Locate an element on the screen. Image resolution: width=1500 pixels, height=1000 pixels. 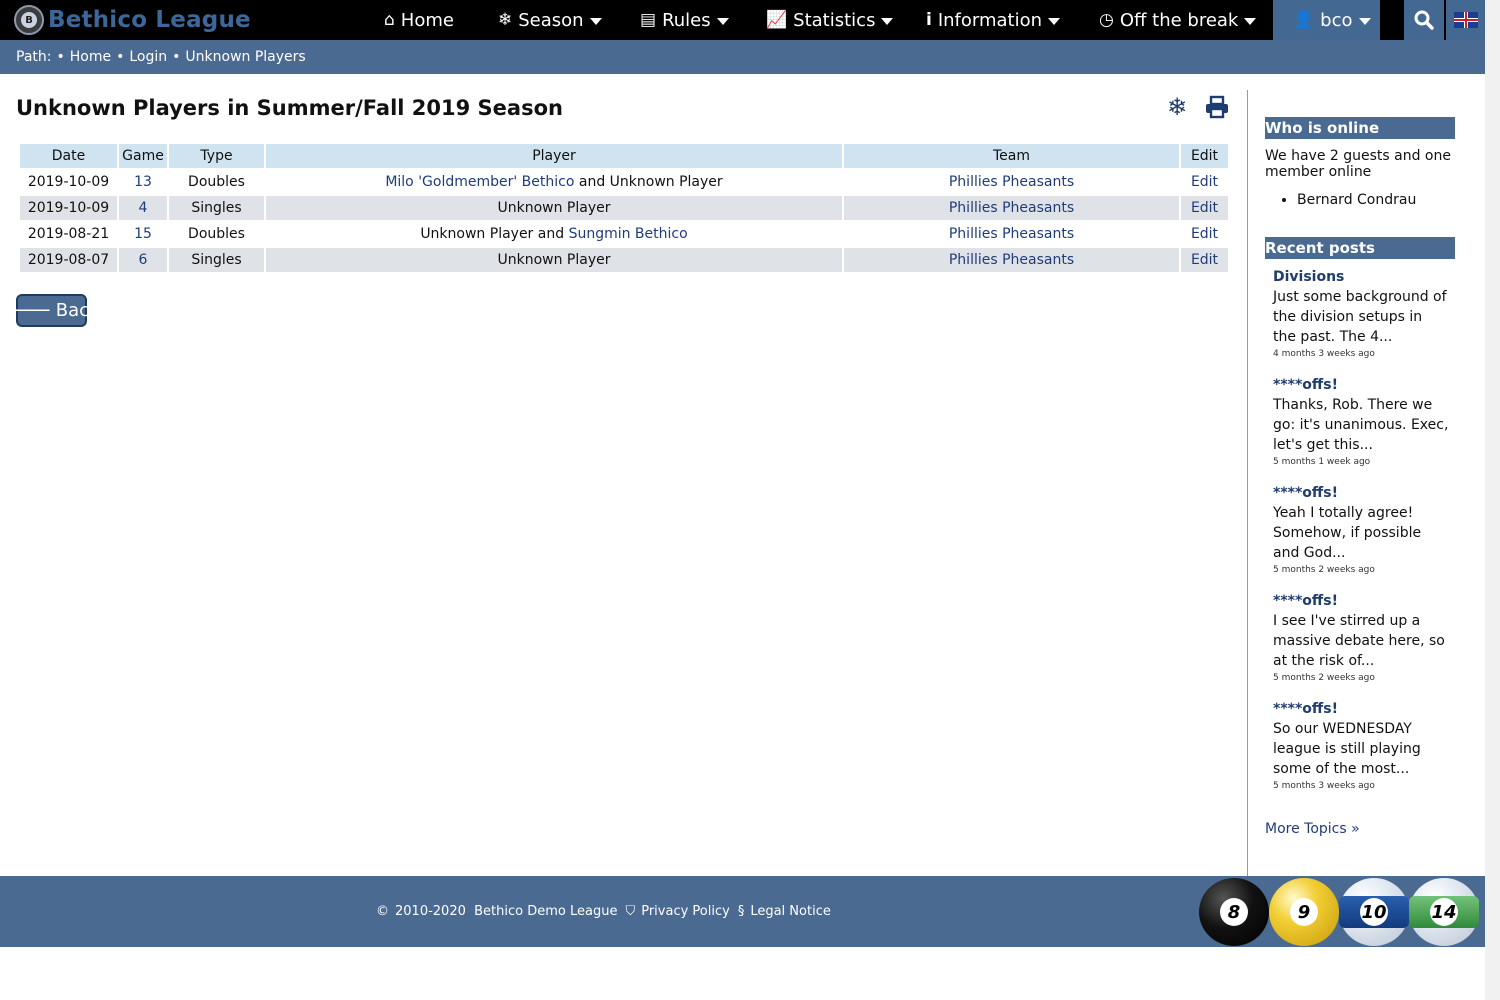
nav-information-label: Information is located at coordinates (990, 20).